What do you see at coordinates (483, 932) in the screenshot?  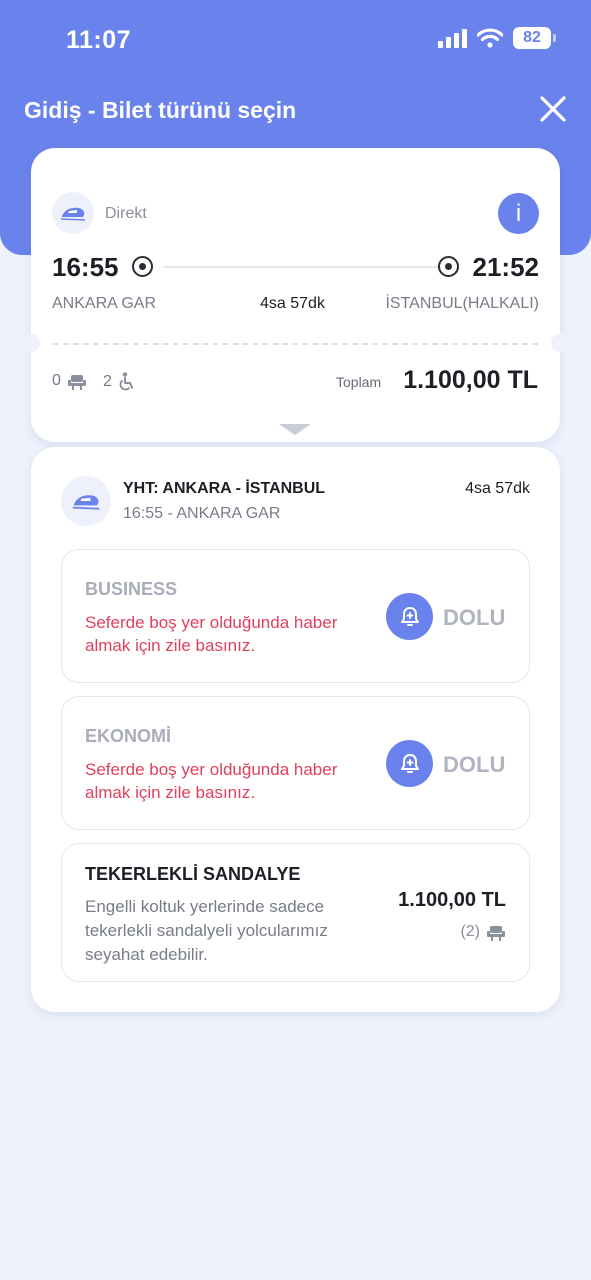 I see `available-seats: (2)` at bounding box center [483, 932].